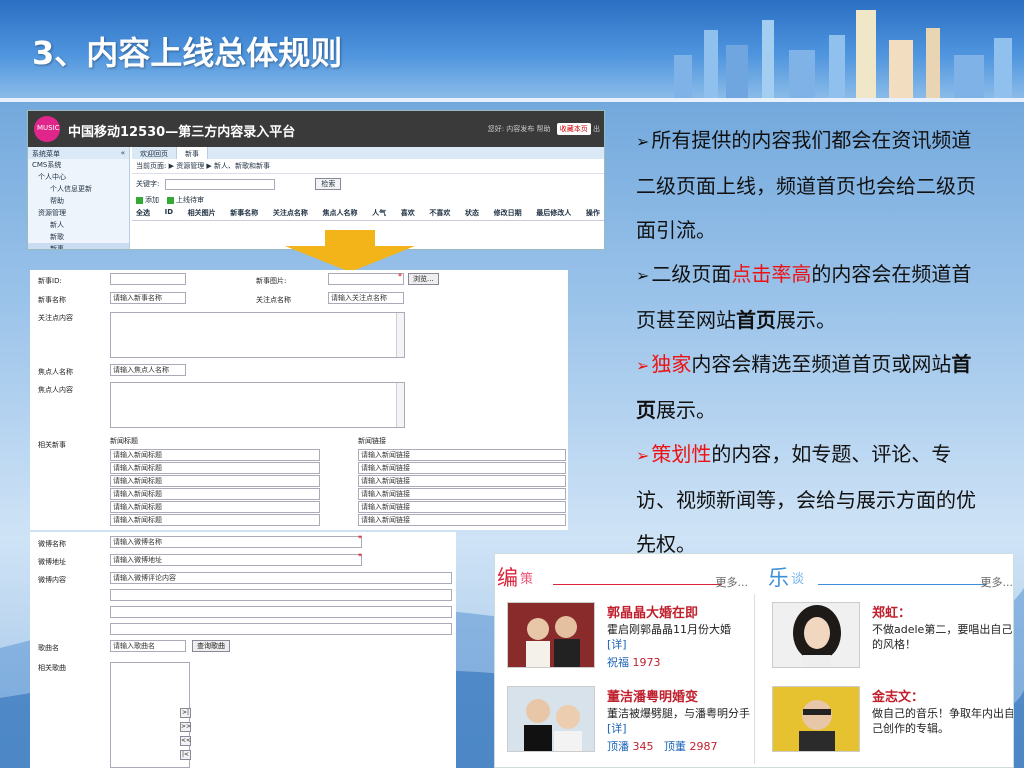 This screenshot has height=768, width=1024. What do you see at coordinates (756, 320) in the screenshot?
I see `bullet-text: 首页` at bounding box center [756, 320].